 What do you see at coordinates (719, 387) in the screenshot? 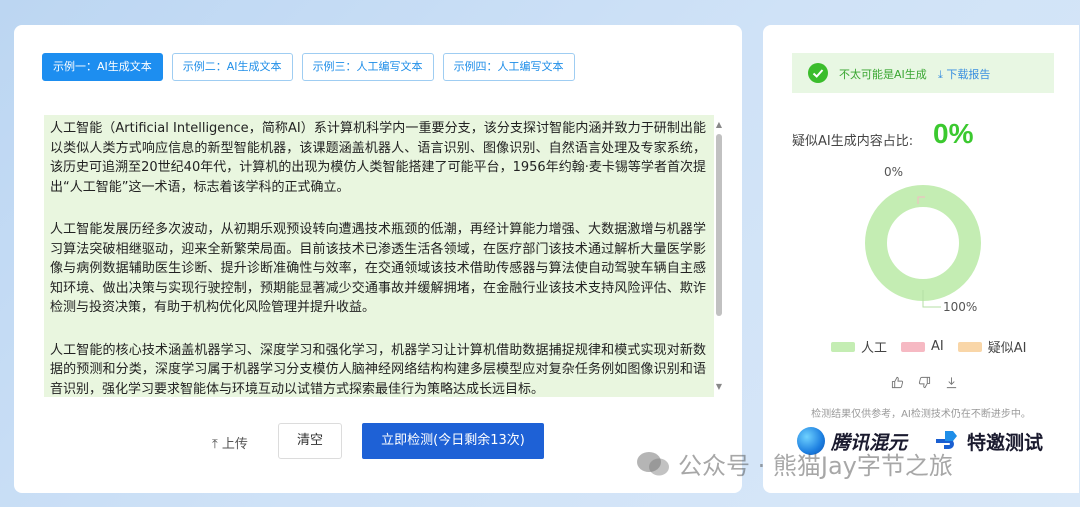
I see `scroll-down-icon: ▼` at bounding box center [719, 387].